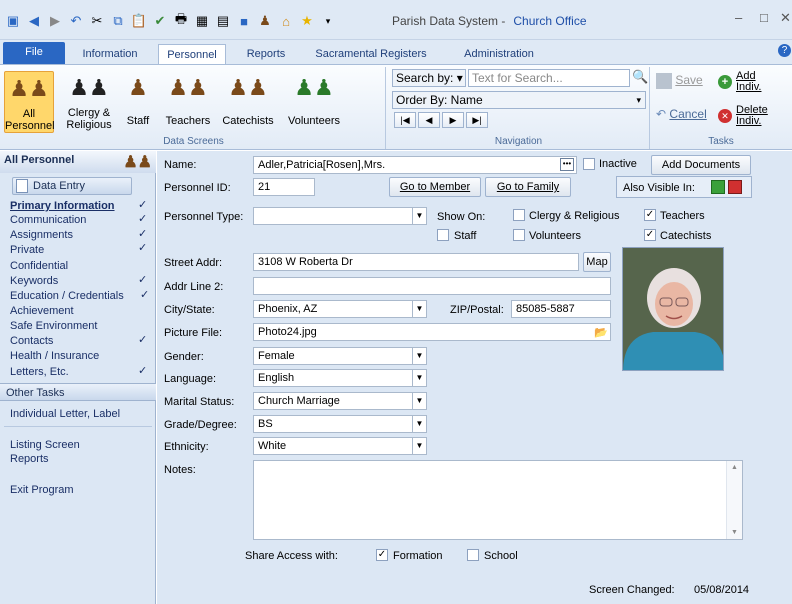 The height and width of the screenshot is (604, 792). I want to click on delete-icon: ✕, so click(725, 116).